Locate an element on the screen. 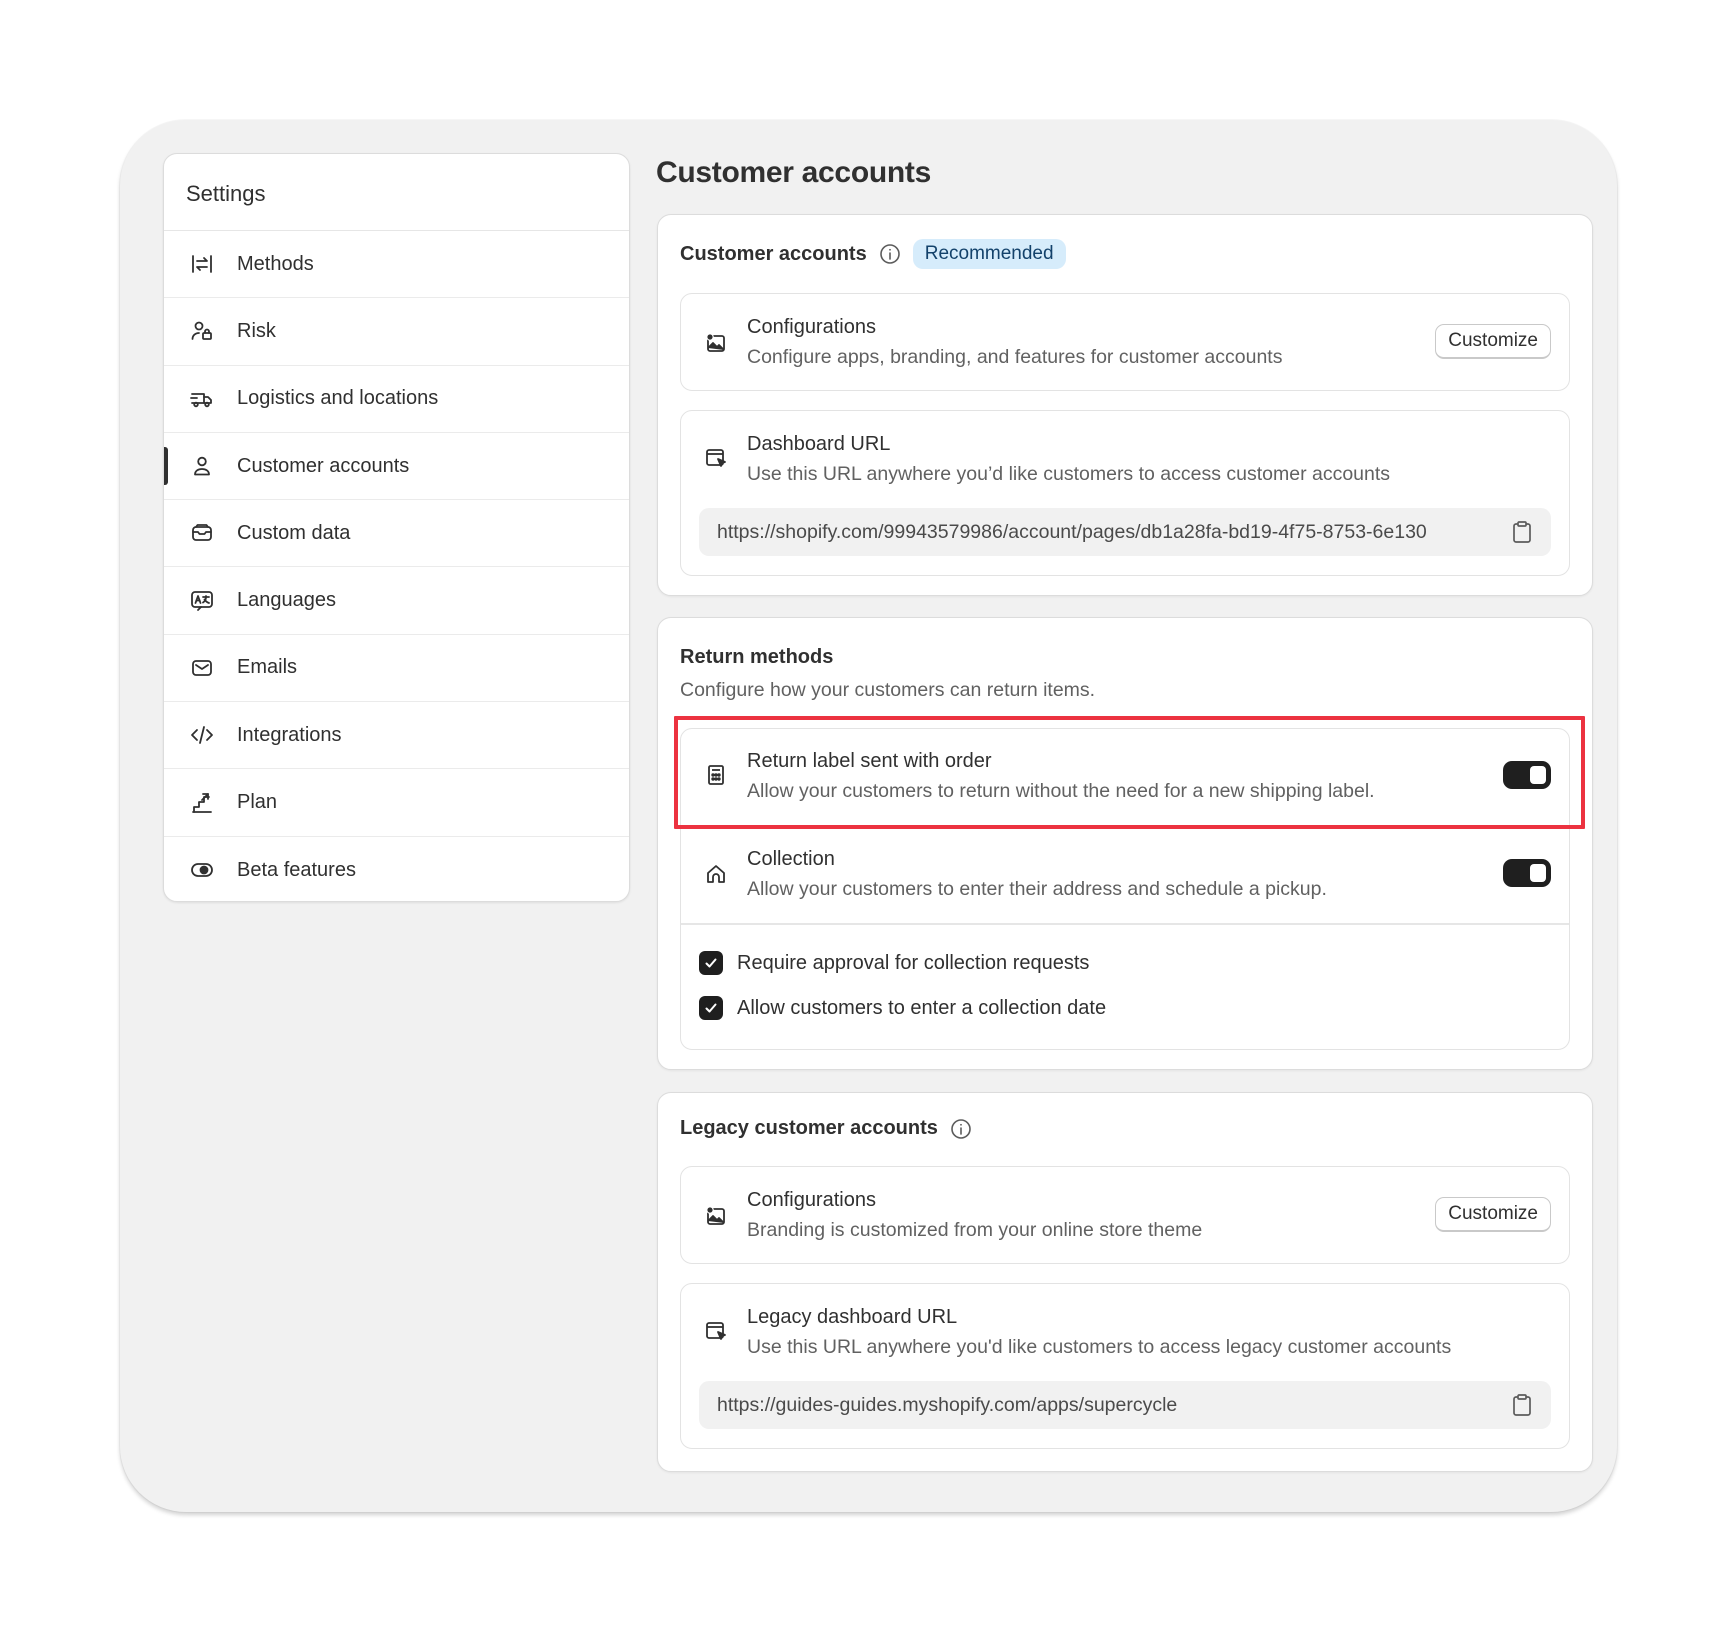  customize-button: Customize is located at coordinates (1493, 341).